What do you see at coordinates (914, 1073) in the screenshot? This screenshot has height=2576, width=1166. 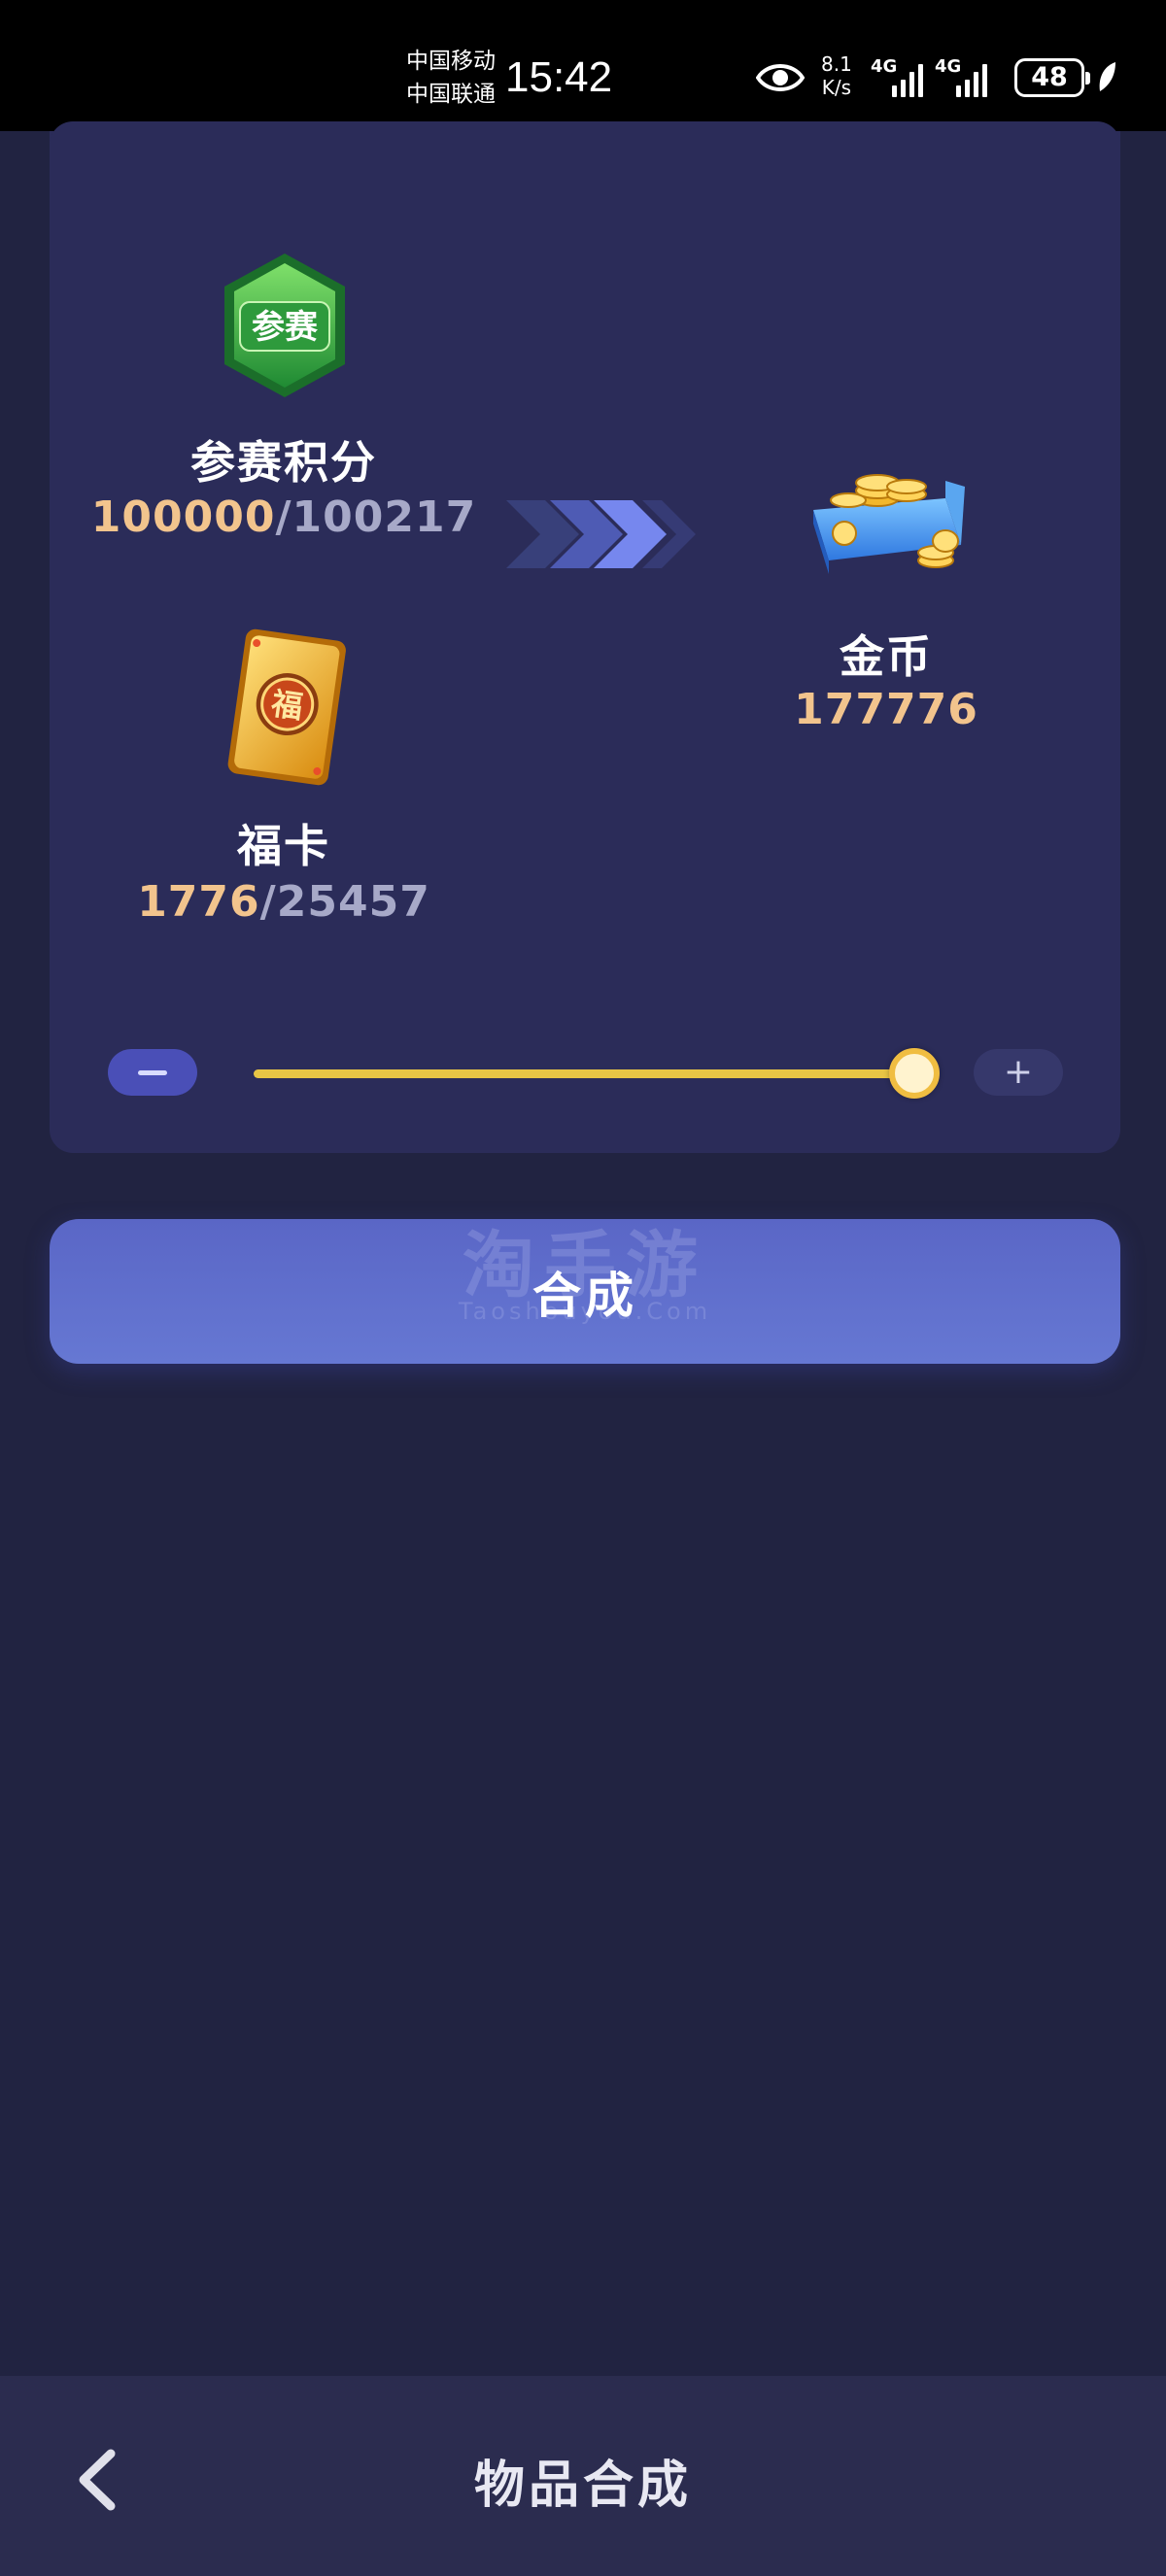 I see `quantity-slider-thumb` at bounding box center [914, 1073].